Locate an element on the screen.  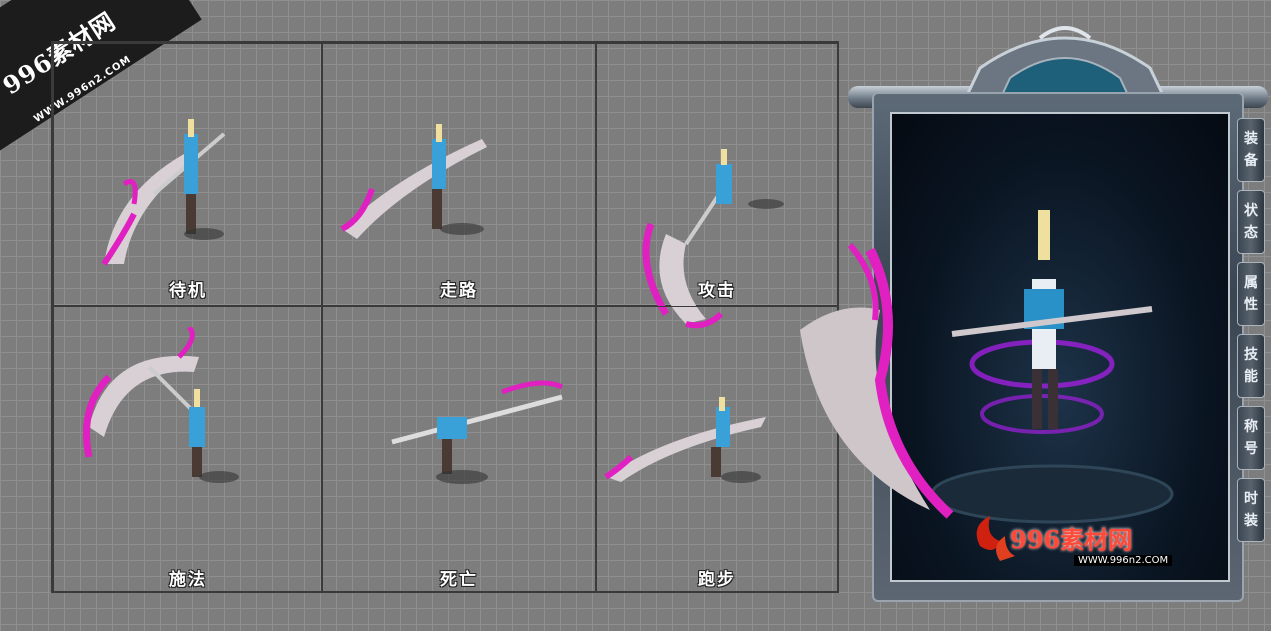
tab-equip: 装备 is located at coordinates (1251, 150).